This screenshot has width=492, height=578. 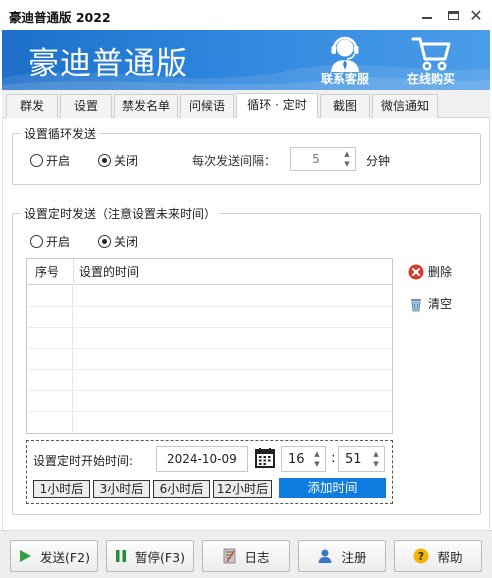 I want to click on user-icon, so click(x=325, y=556).